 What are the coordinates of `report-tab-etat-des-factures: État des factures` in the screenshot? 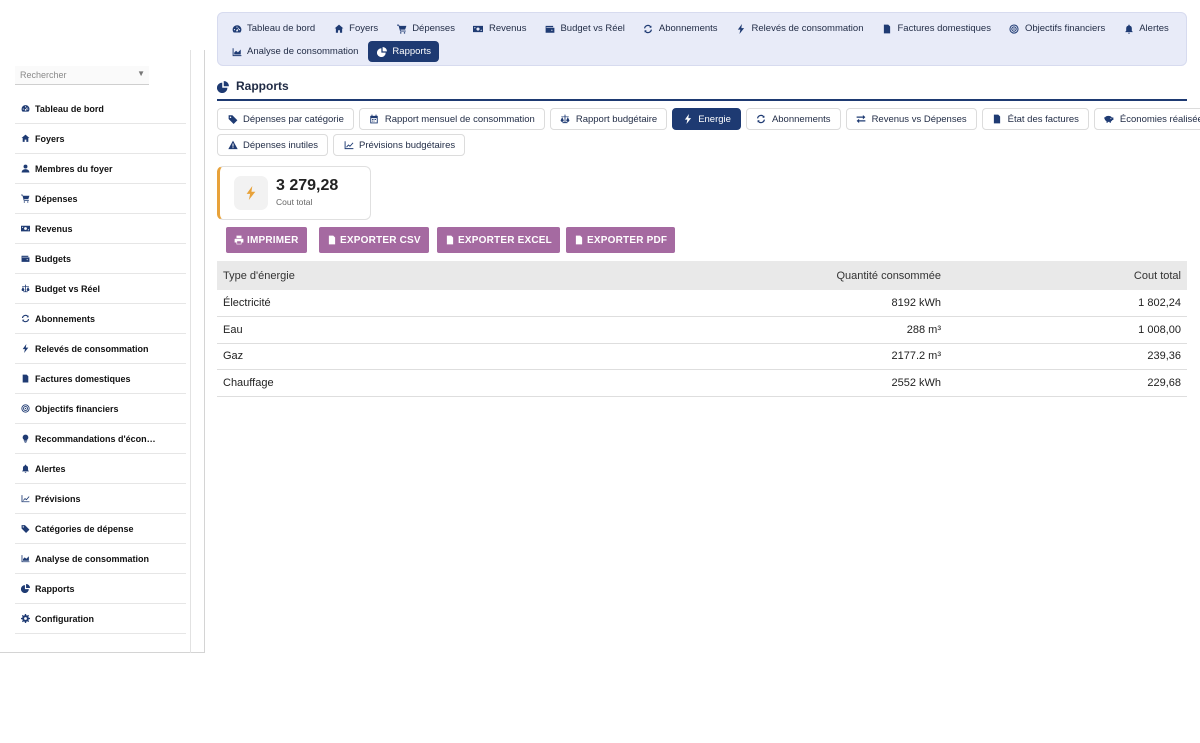 It's located at (1035, 119).